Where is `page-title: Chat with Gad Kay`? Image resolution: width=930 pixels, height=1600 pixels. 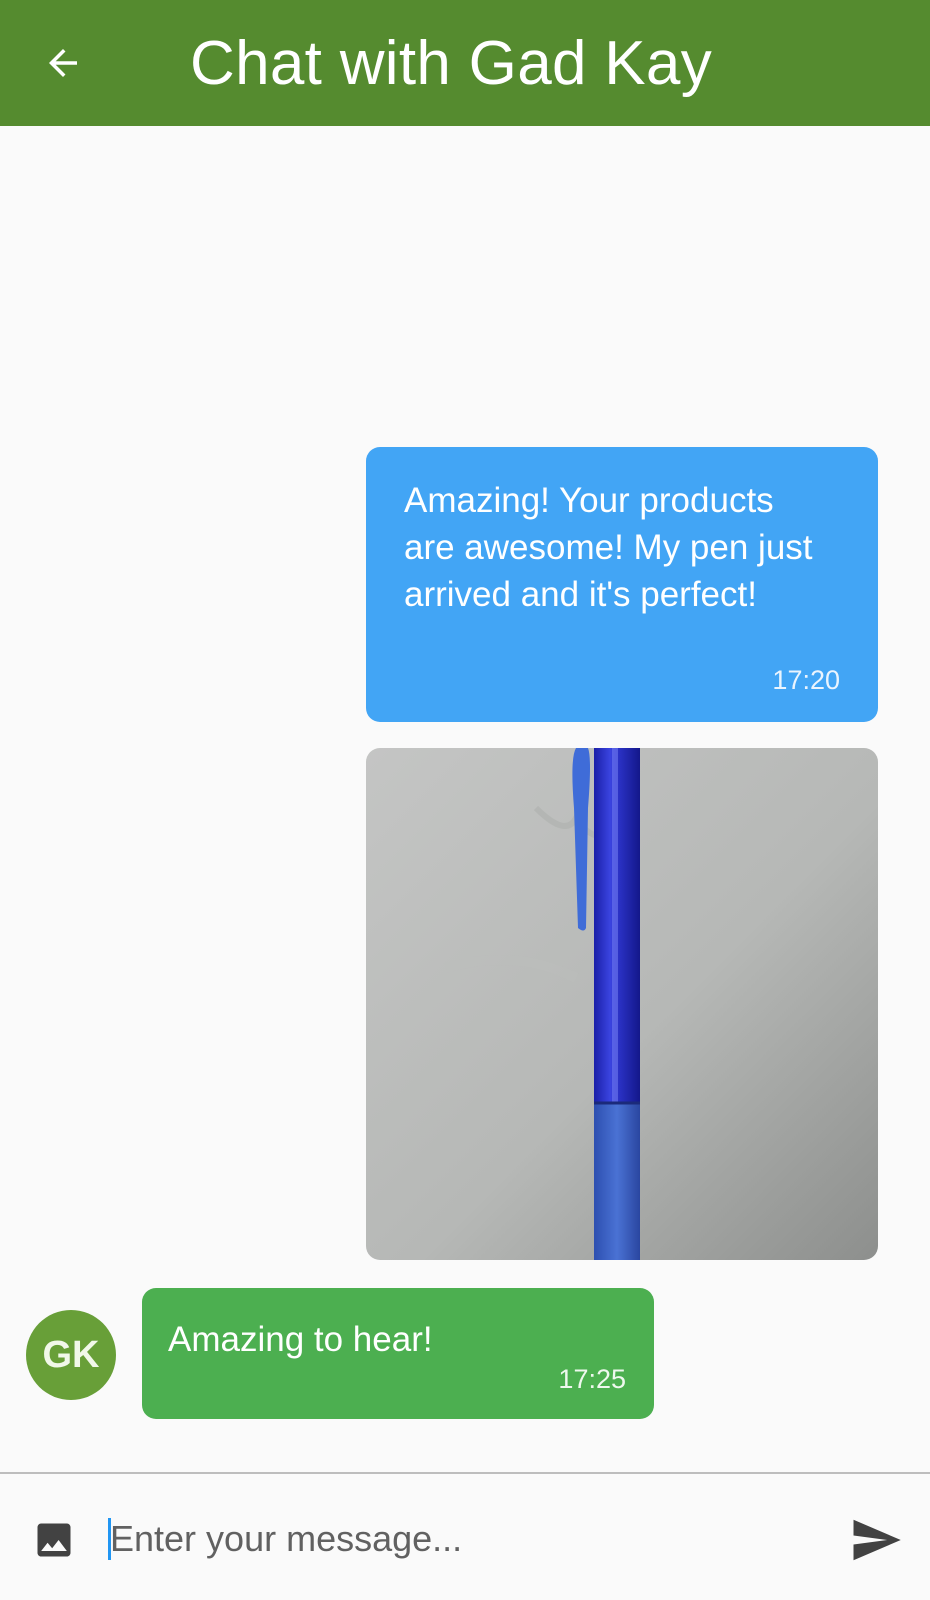 page-title: Chat with Gad Kay is located at coordinates (451, 63).